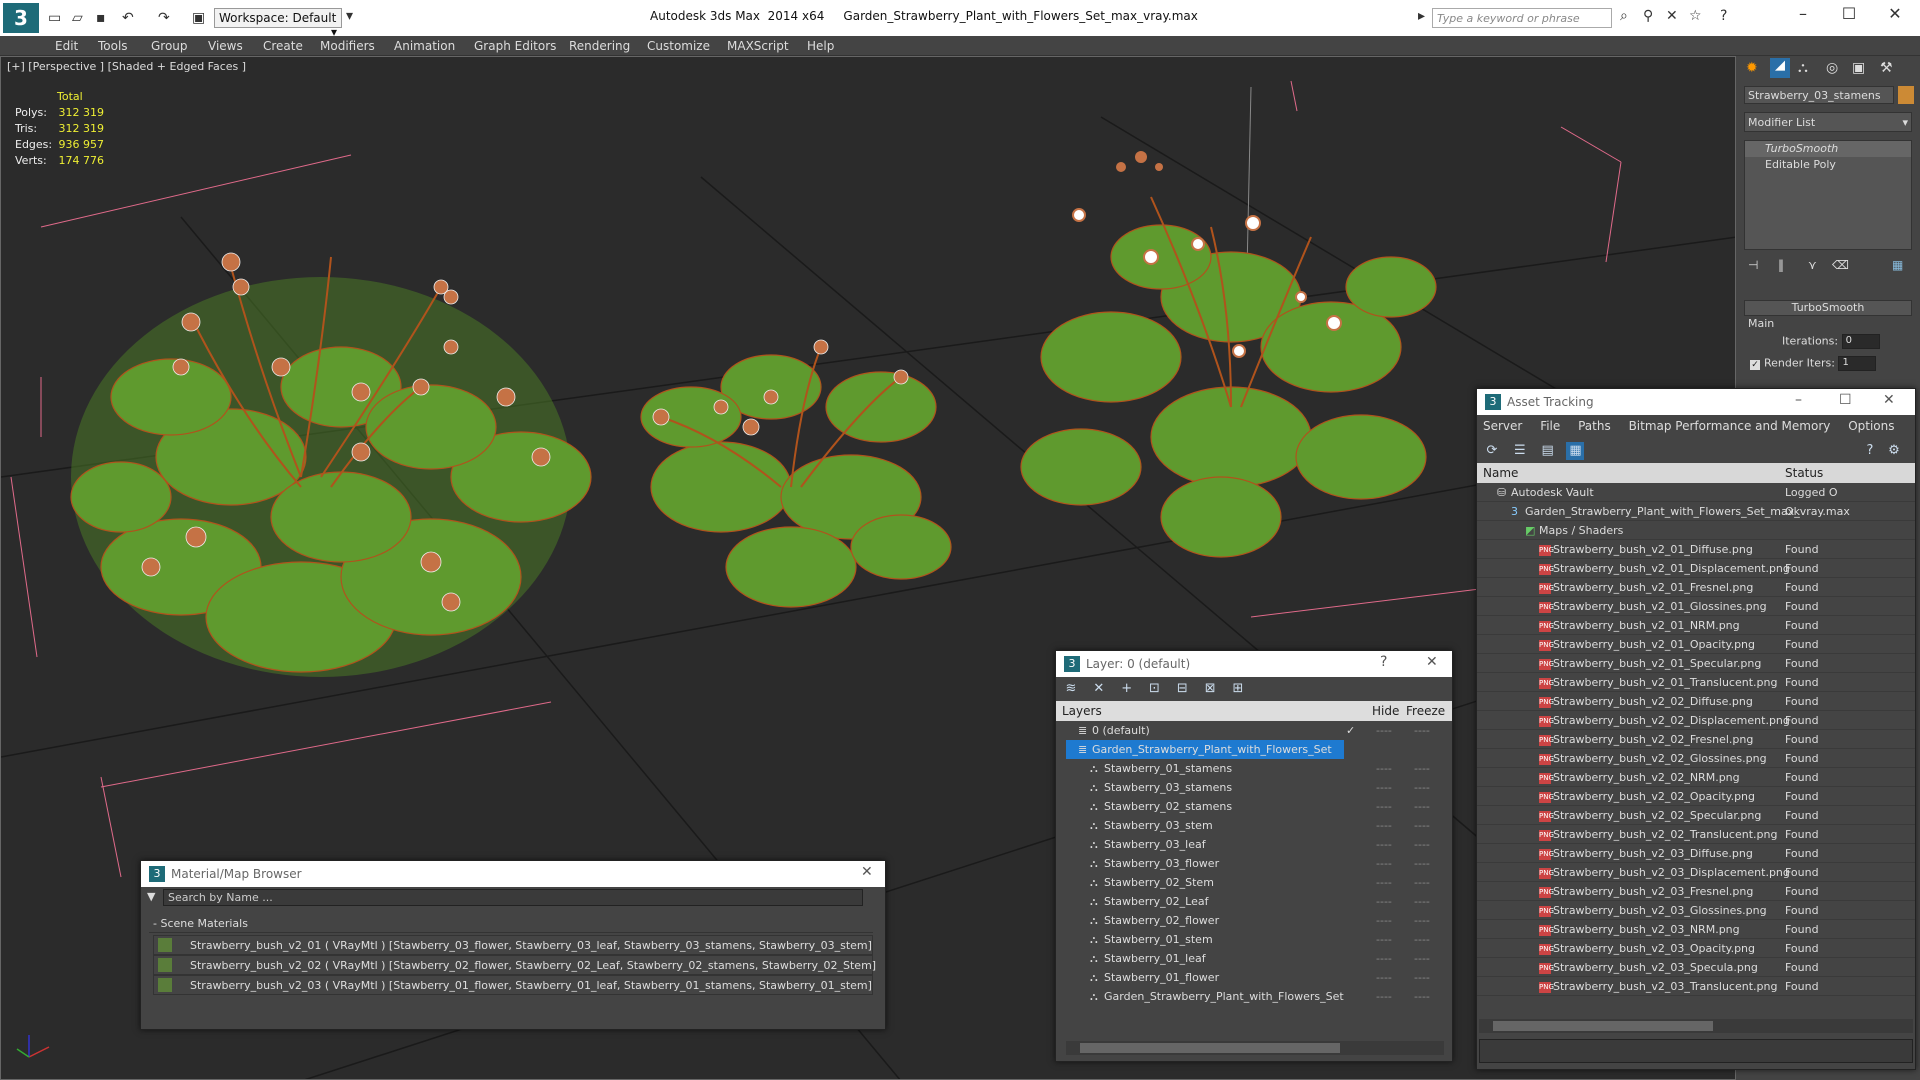 The height and width of the screenshot is (1080, 1920). Describe the element at coordinates (54, 18) in the screenshot. I see `new-file-icon: ▭` at that location.